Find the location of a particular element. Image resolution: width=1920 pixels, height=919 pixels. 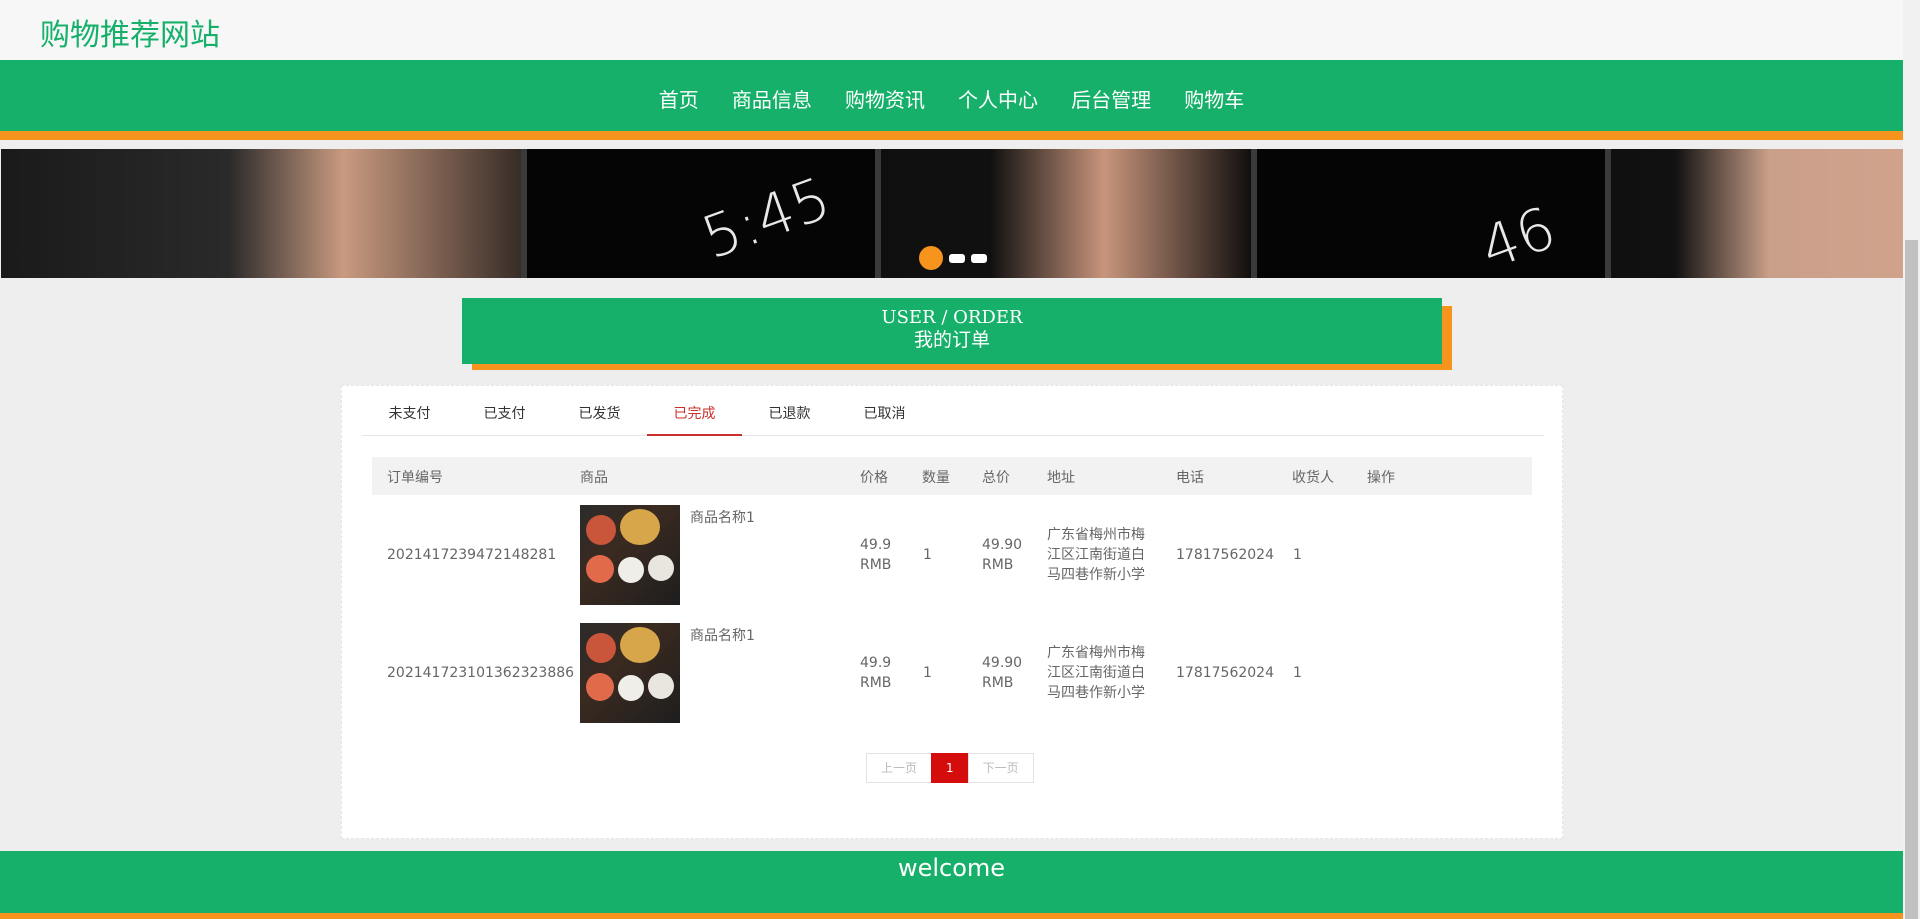

next-page-button: 下一页 is located at coordinates (1000, 768).